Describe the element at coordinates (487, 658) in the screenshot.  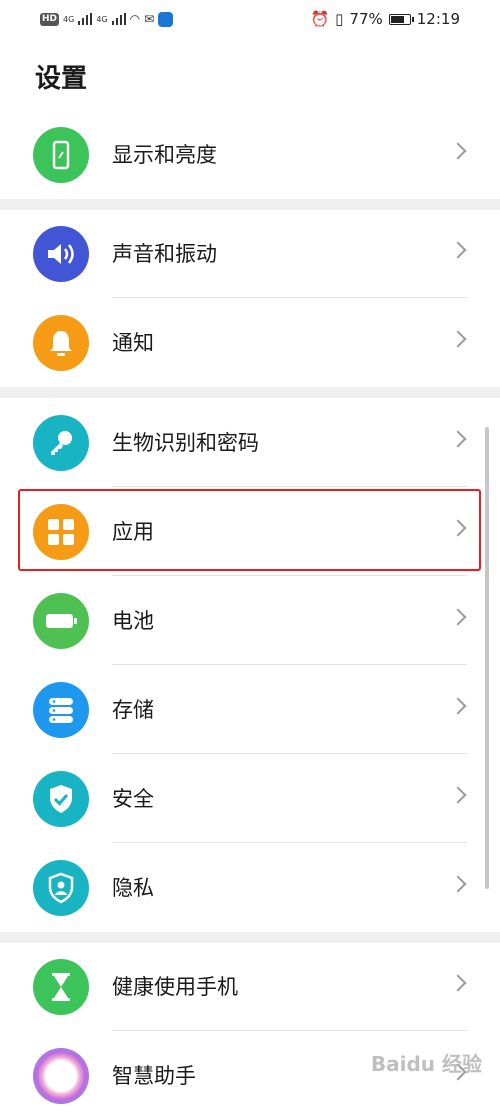
I see `scrollbar` at that location.